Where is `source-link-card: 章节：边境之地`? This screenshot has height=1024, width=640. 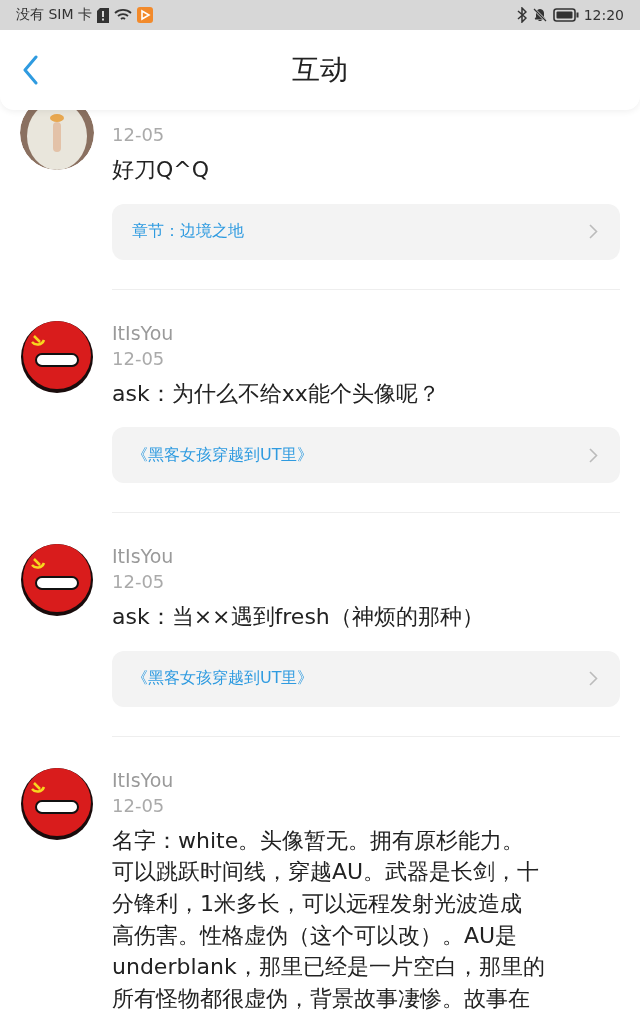 source-link-card: 章节：边境之地 is located at coordinates (366, 231).